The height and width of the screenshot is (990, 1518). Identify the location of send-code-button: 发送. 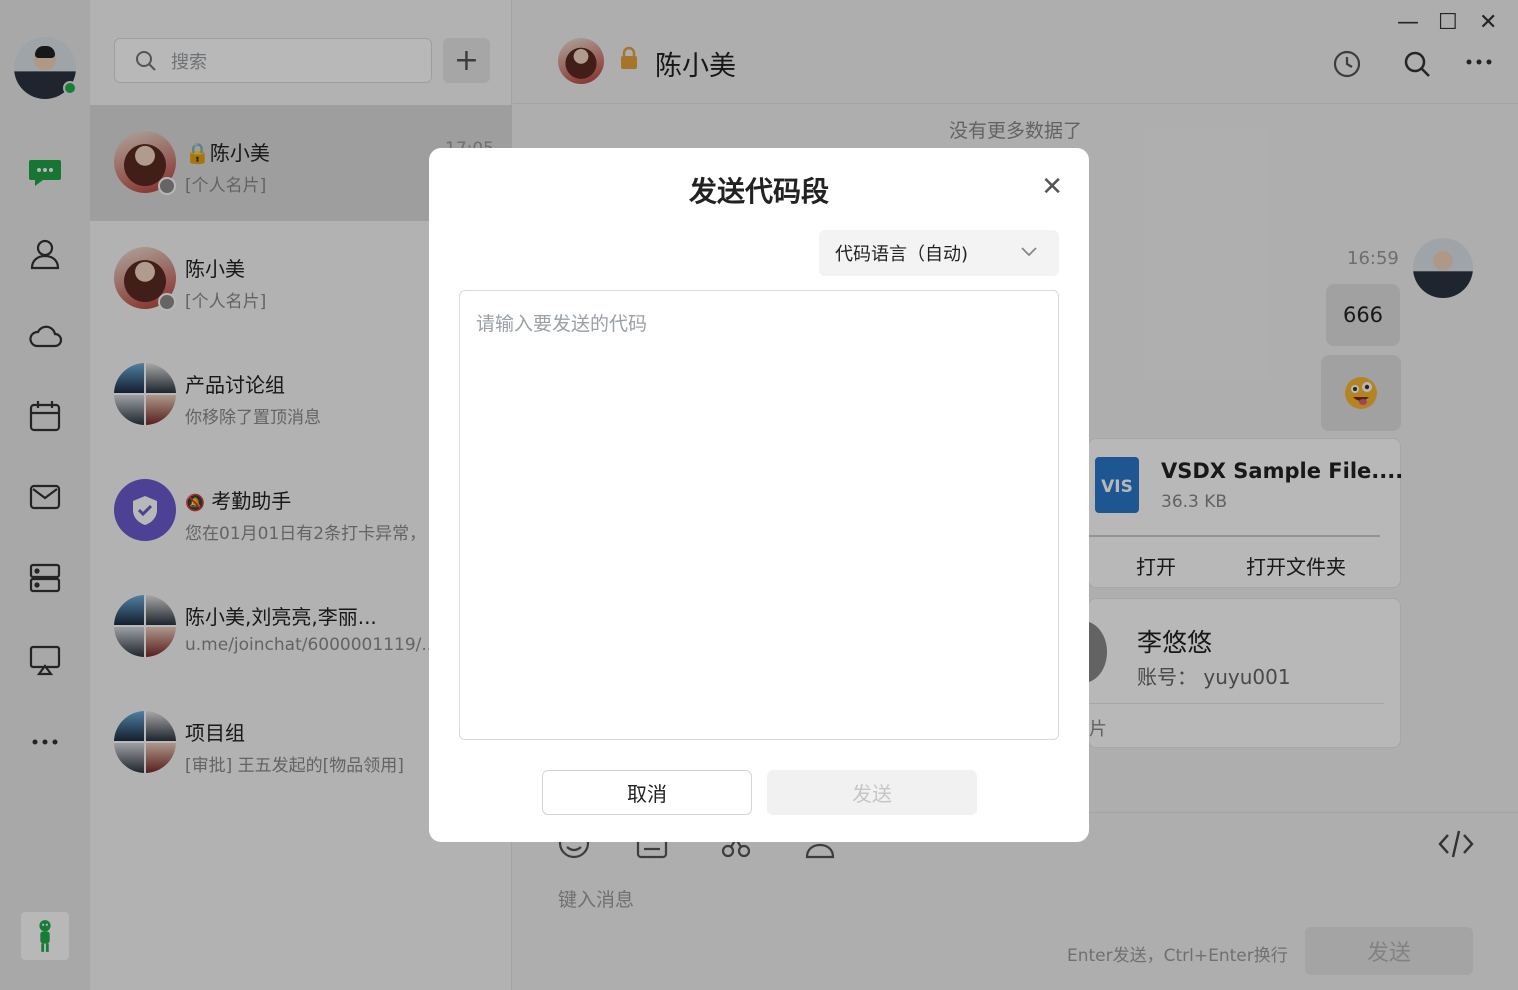
(872, 792).